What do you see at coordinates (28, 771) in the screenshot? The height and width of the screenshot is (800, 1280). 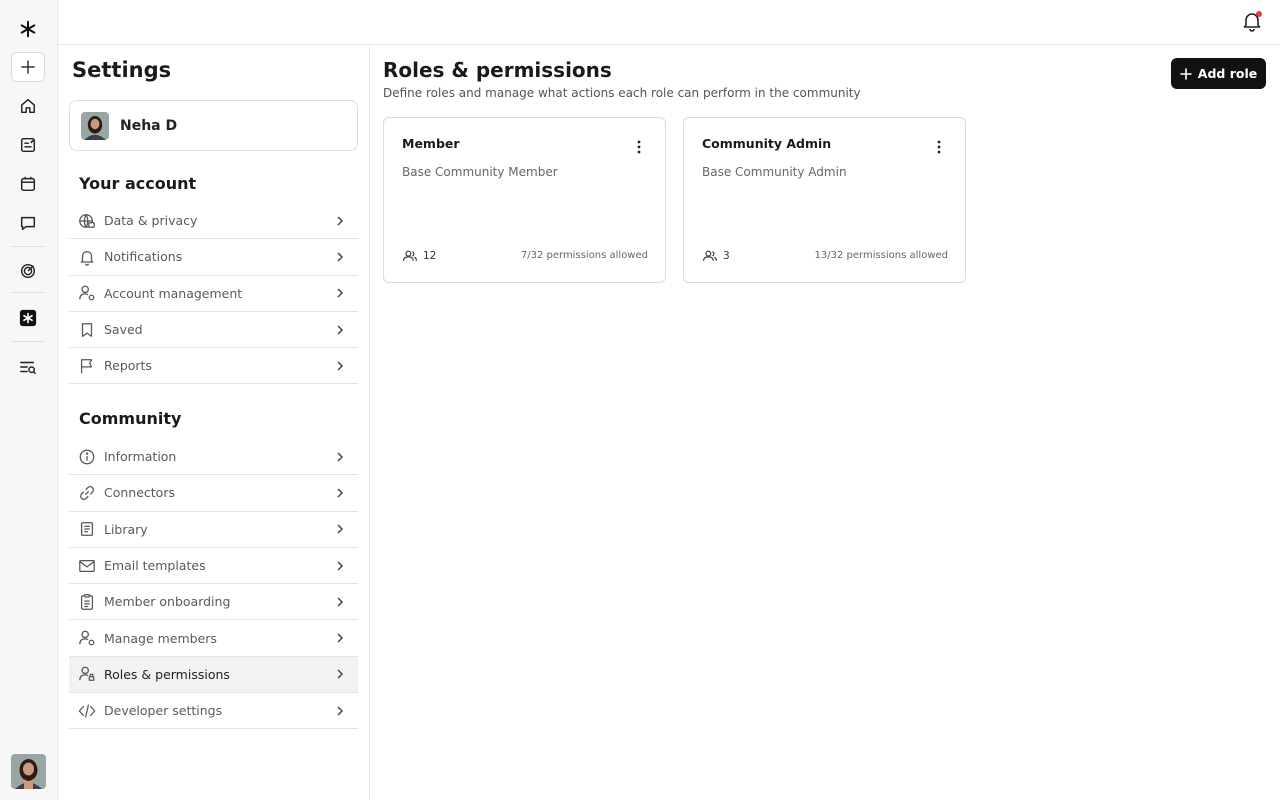 I see `user-avatar` at bounding box center [28, 771].